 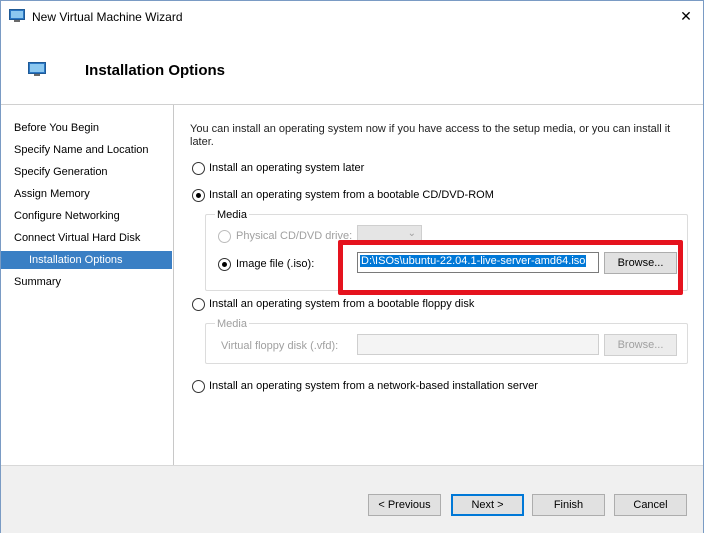 I want to click on radio-install-network, so click(x=198, y=386).